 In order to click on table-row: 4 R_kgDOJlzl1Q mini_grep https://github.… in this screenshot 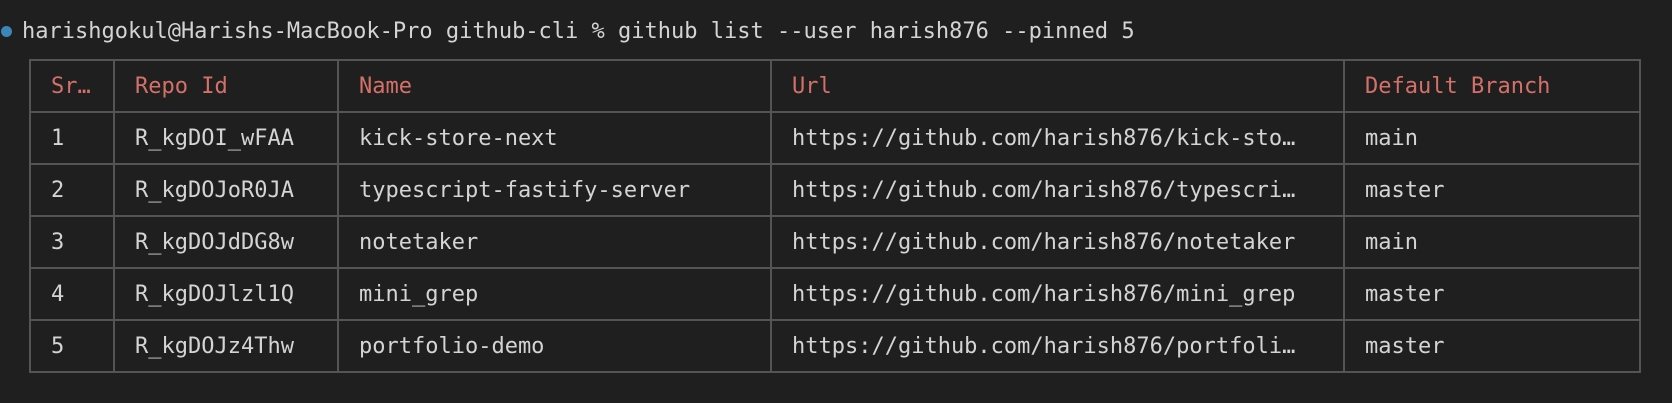, I will do `click(835, 294)`.